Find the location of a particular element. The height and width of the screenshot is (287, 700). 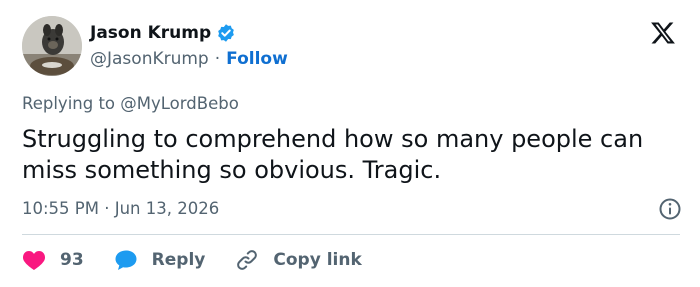

info-icon is located at coordinates (670, 209).